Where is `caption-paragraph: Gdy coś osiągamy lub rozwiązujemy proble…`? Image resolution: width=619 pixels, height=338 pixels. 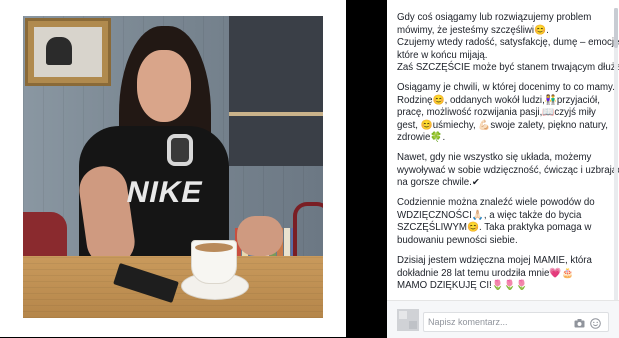 caption-paragraph: Gdy coś osiągamy lub rozwiązujemy proble… is located at coordinates (508, 43).